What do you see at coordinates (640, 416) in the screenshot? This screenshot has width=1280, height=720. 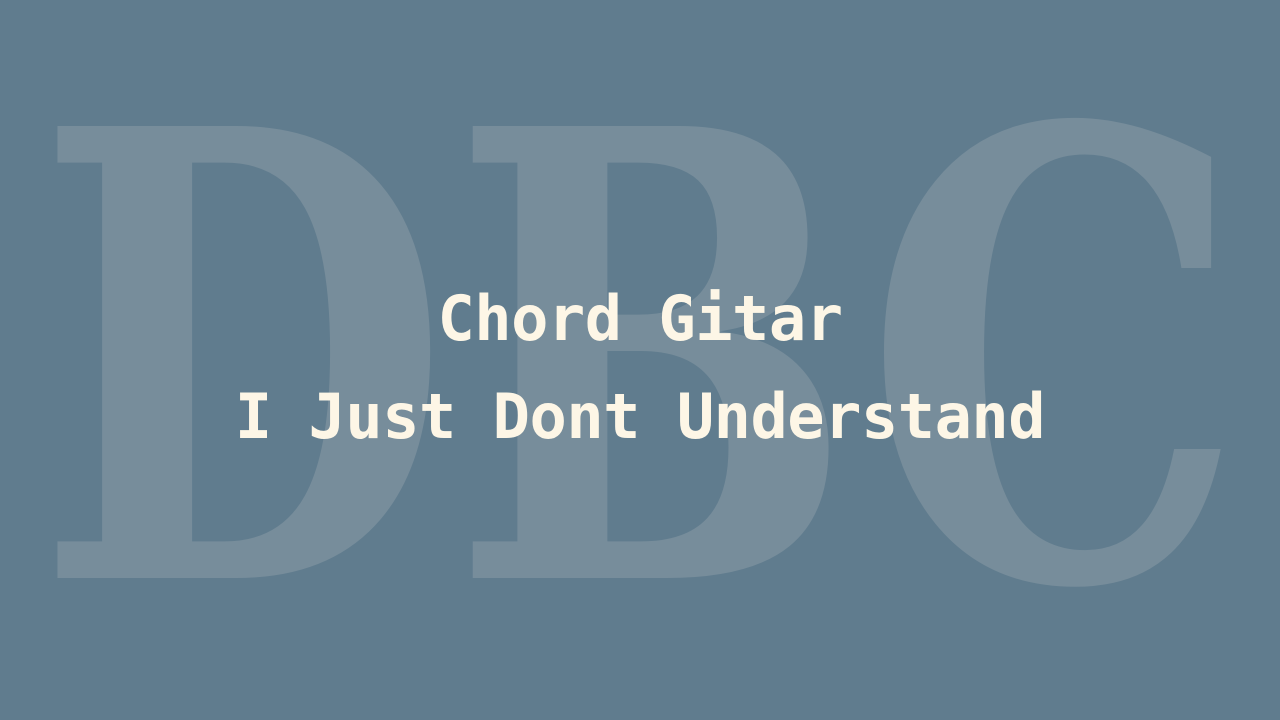 I see `title-line-secondary: I Just Dont Understand` at bounding box center [640, 416].